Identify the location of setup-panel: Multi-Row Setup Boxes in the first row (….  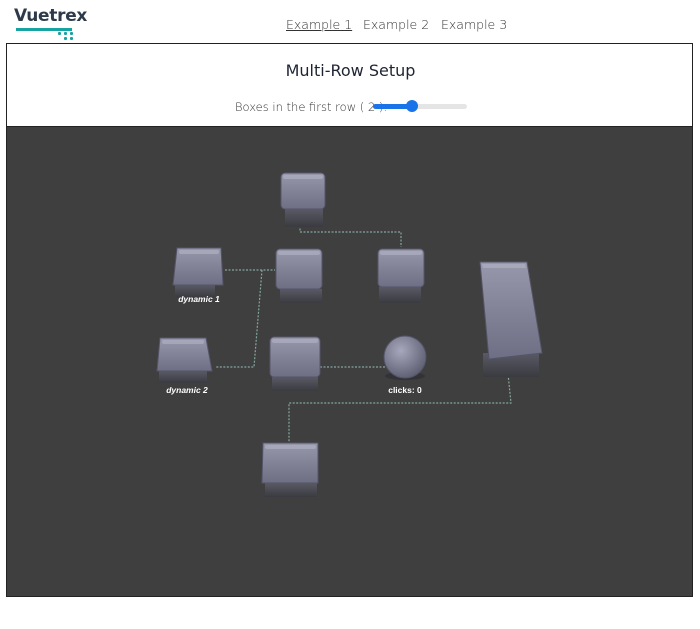
(349, 84).